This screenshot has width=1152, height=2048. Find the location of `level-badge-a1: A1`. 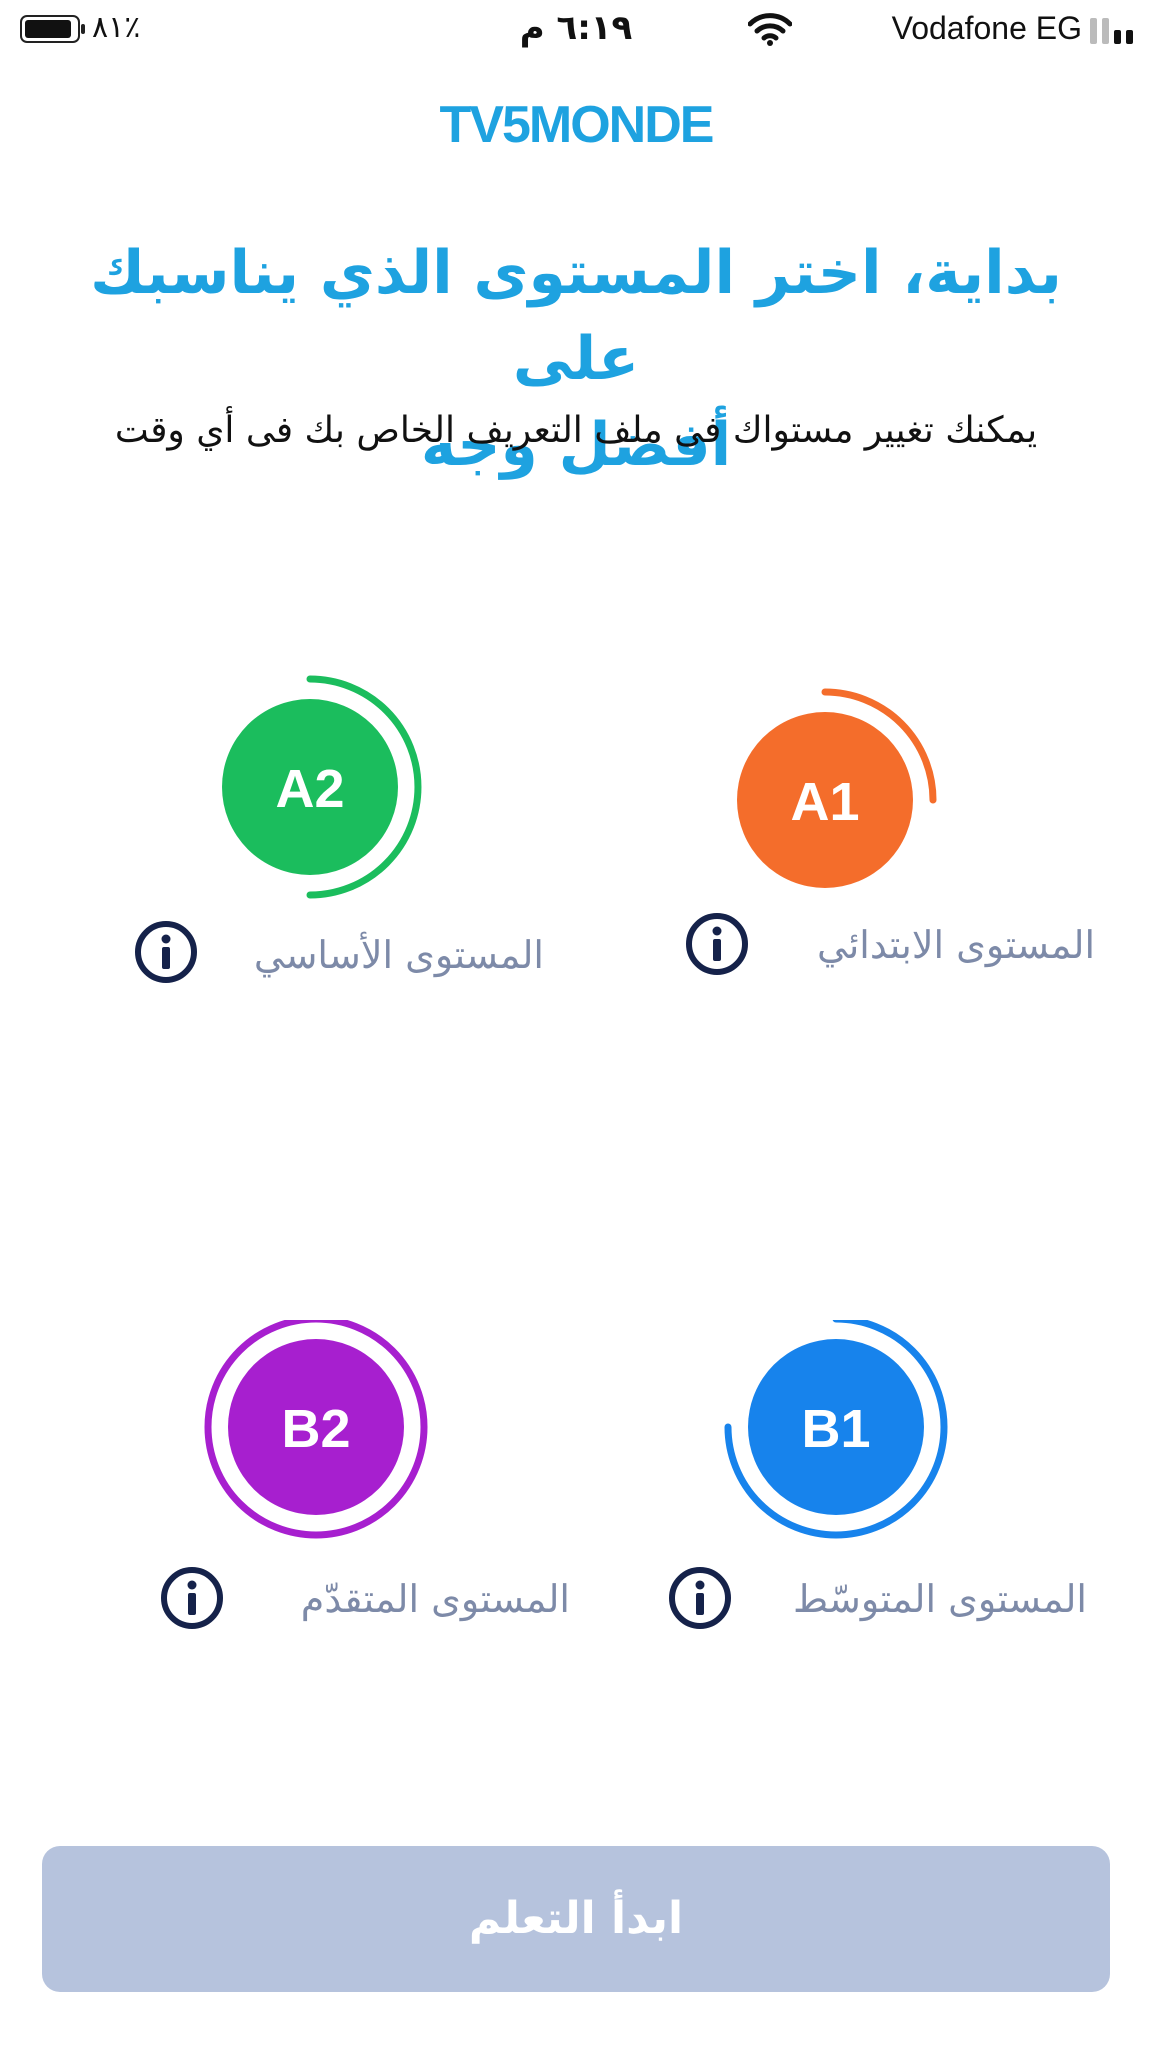

level-badge-a1: A1 is located at coordinates (837, 788).